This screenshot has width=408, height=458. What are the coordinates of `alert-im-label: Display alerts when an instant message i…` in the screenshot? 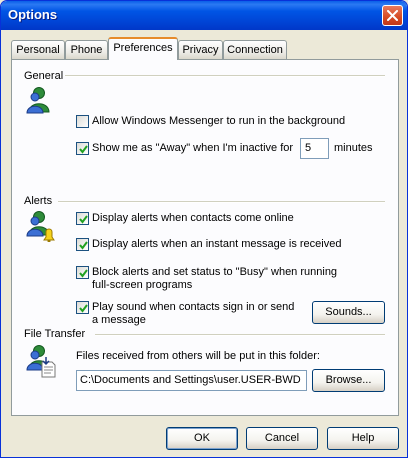 It's located at (216, 244).